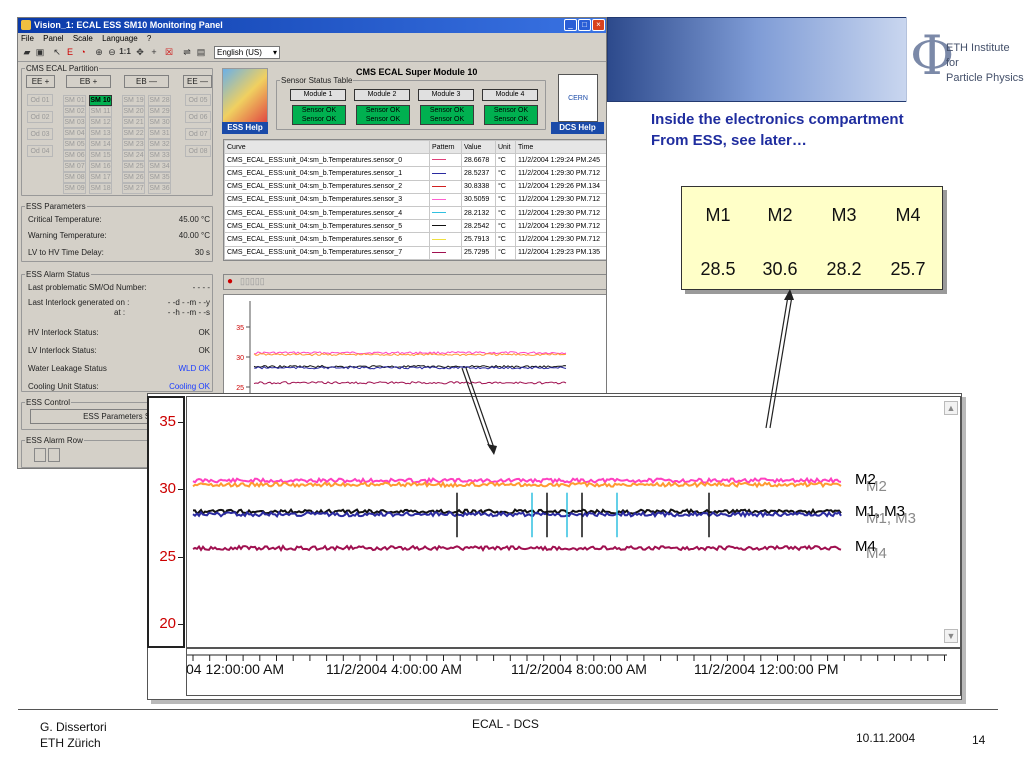 The height and width of the screenshot is (768, 1024). I want to click on x-tick-label: 11/2/2004 12:00:00 PM, so click(766, 669).